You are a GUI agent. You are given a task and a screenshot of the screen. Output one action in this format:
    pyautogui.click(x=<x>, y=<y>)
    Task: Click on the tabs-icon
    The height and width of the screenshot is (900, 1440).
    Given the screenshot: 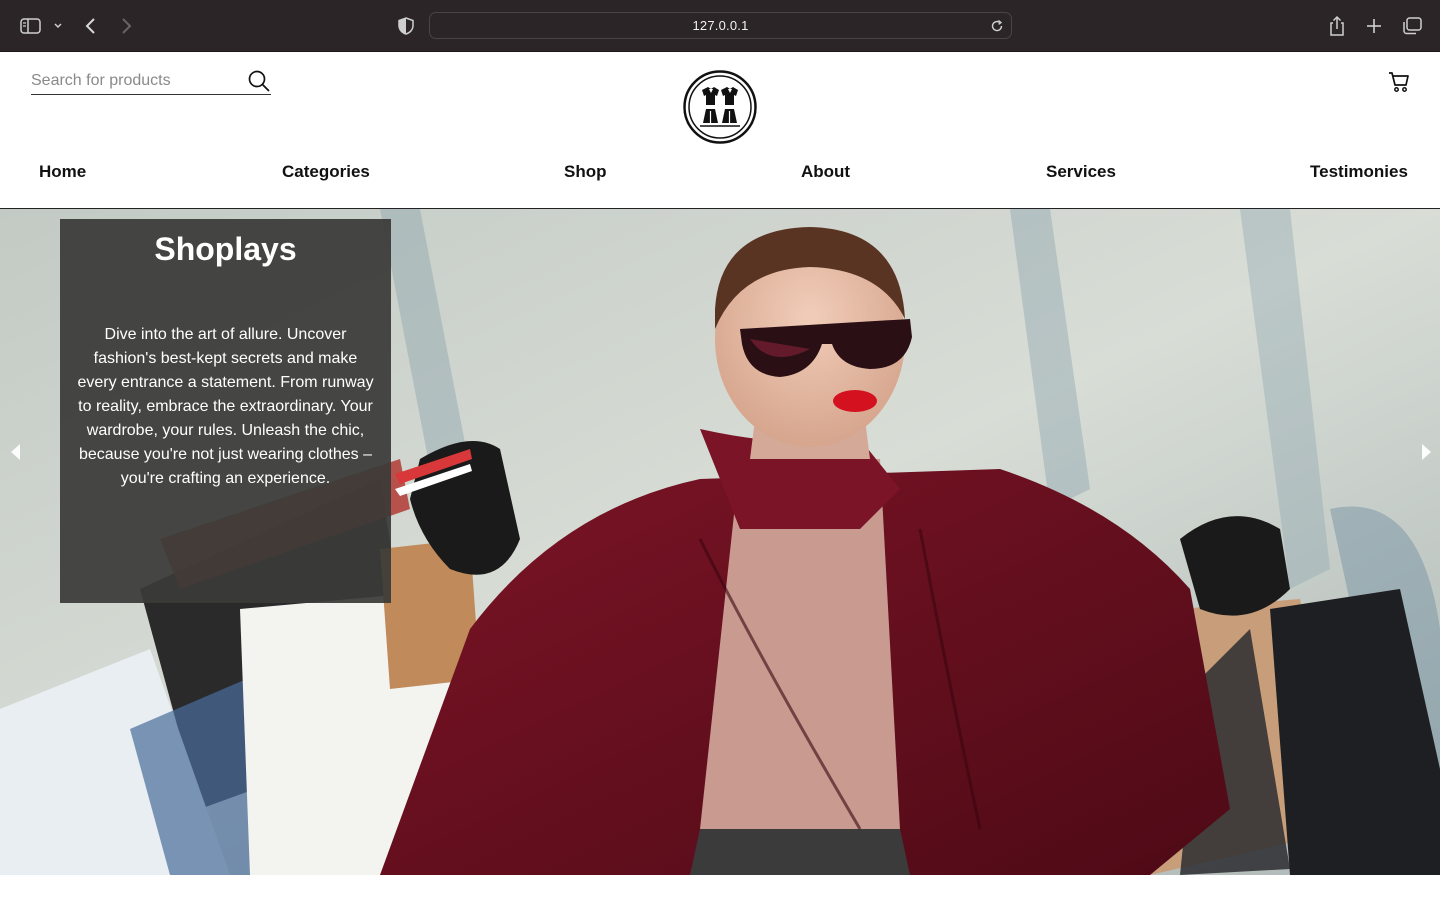 What is the action you would take?
    pyautogui.click(x=1412, y=26)
    